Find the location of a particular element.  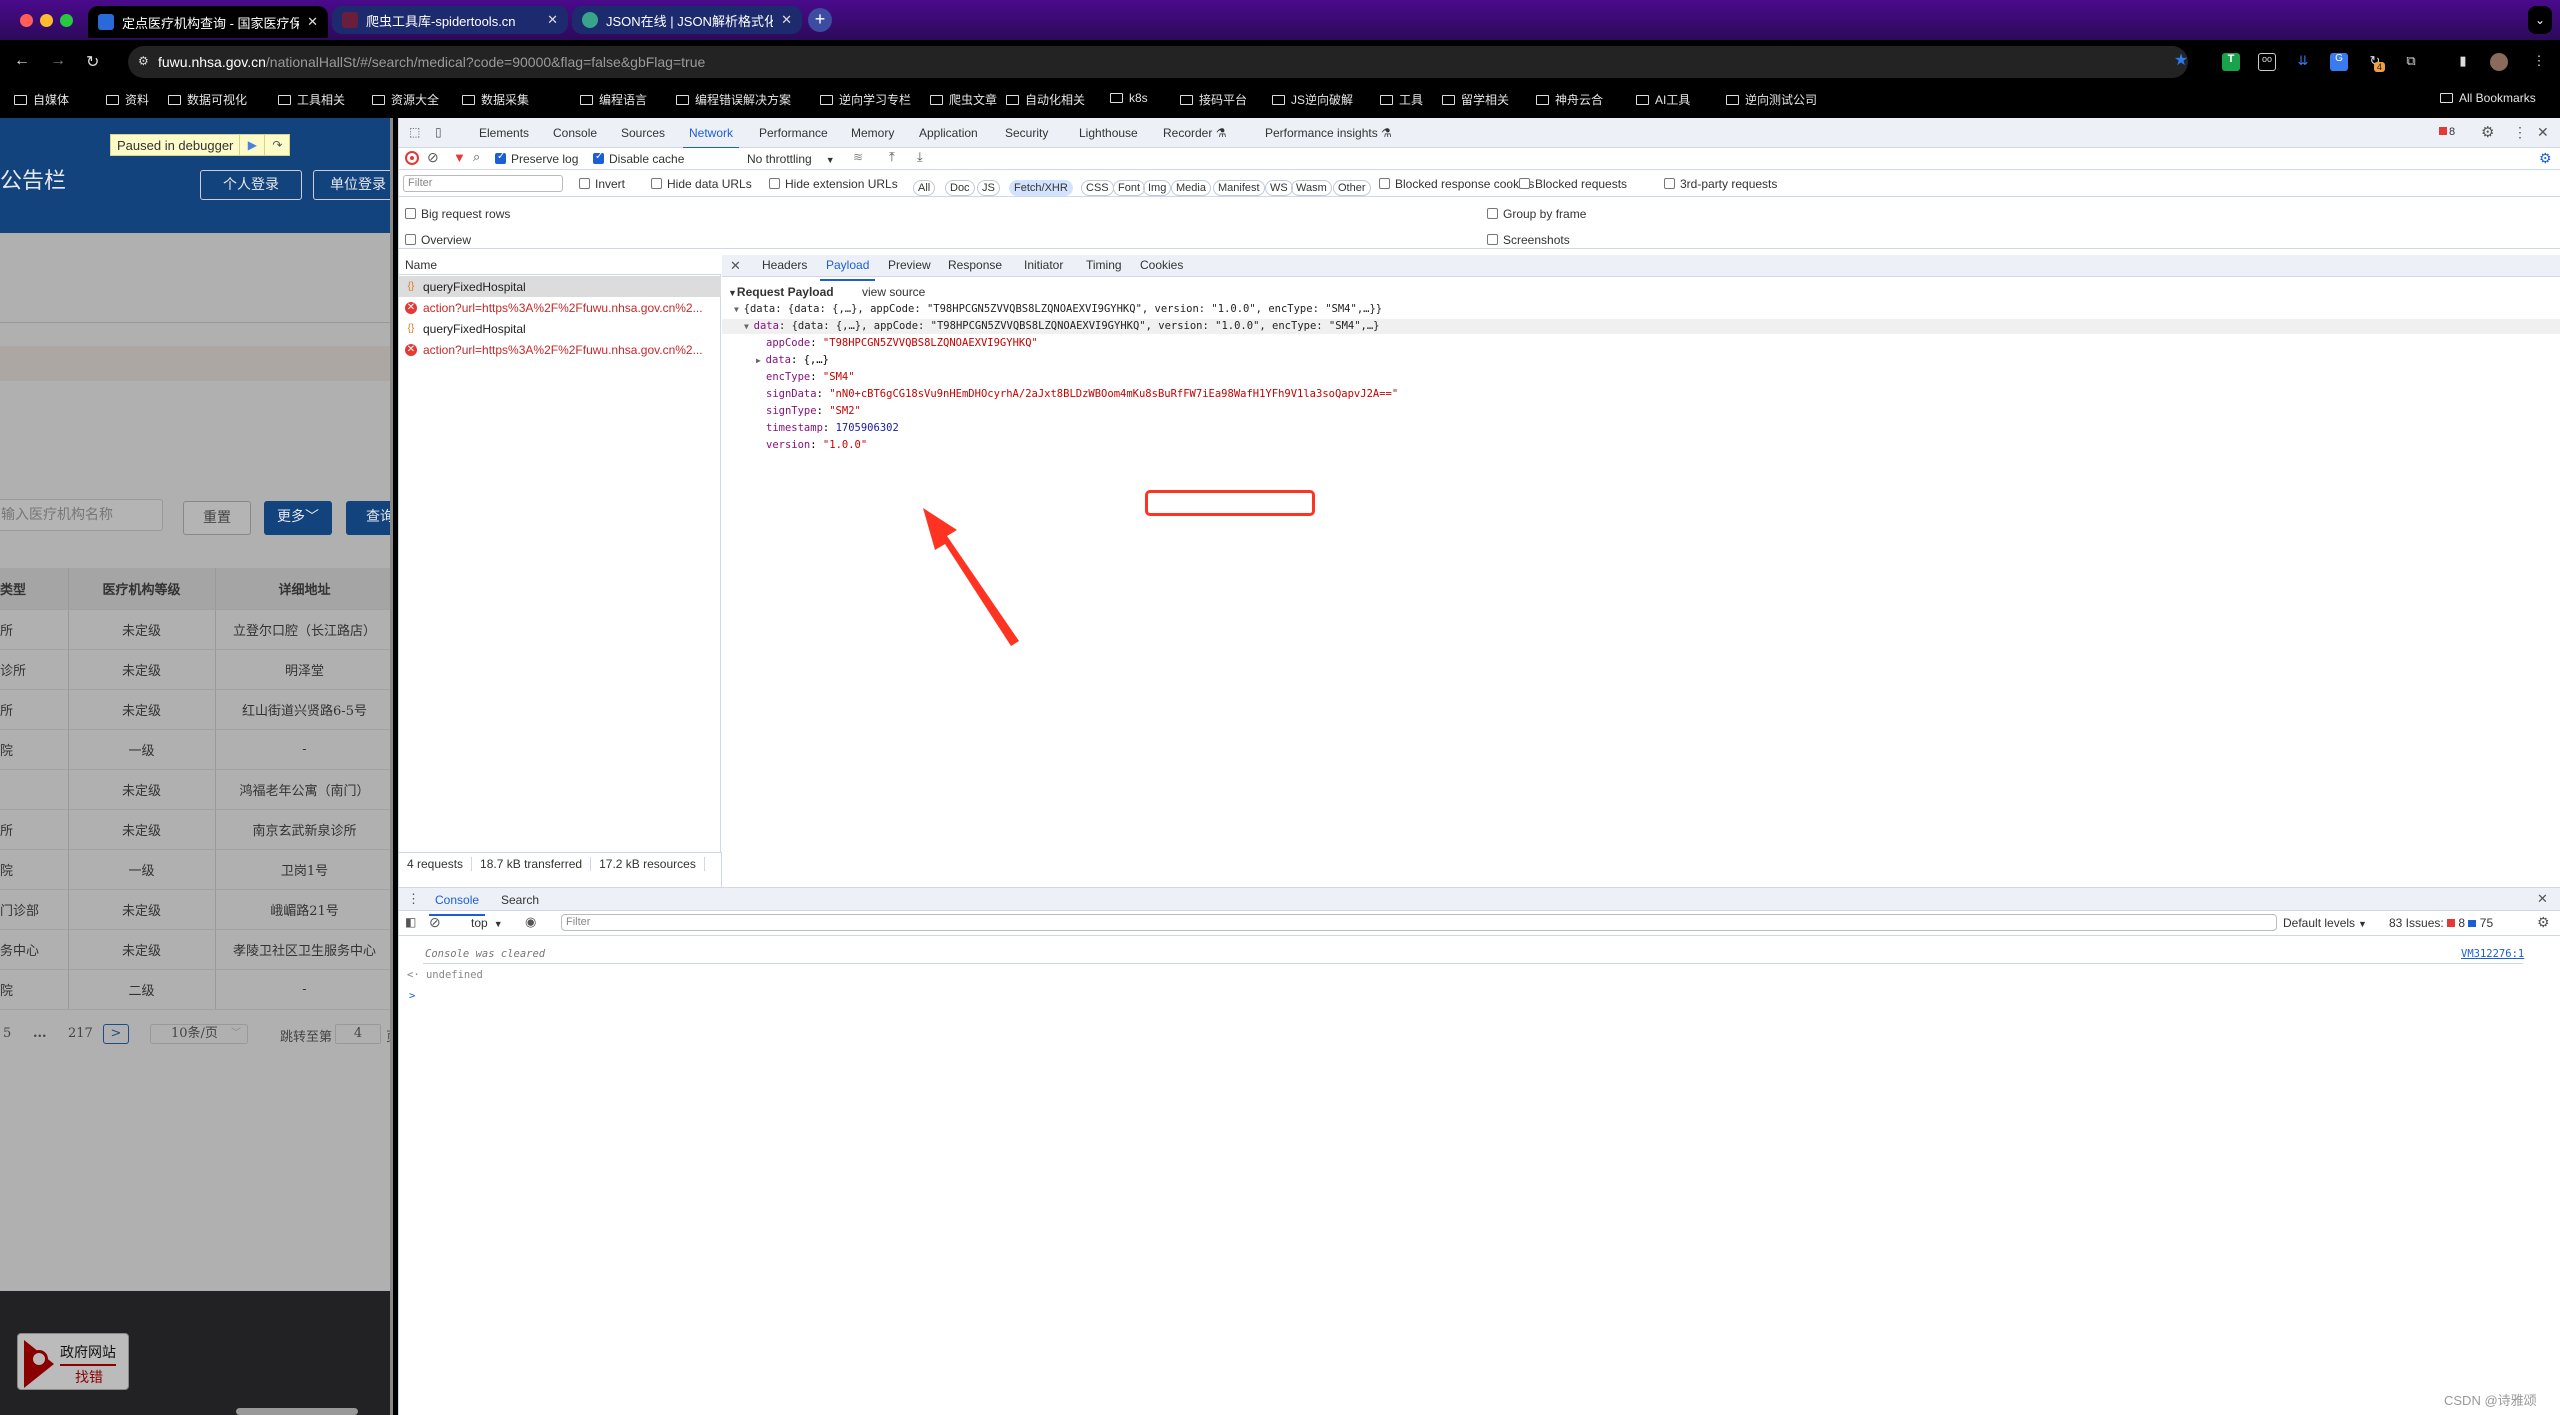

devtools-settings-icon: ⚙ is located at coordinates (2487, 132).